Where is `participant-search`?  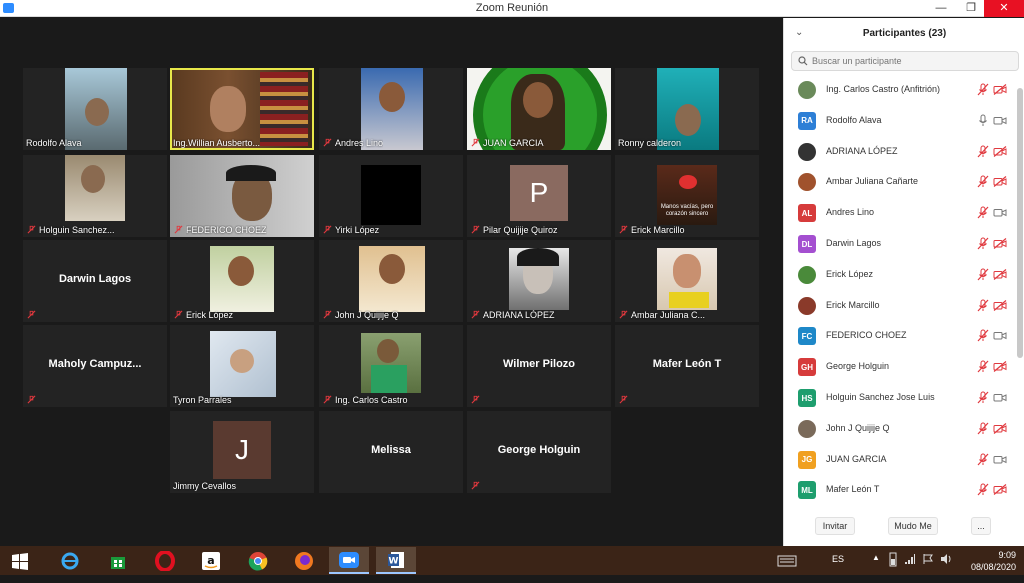
participant-search is located at coordinates (905, 61).